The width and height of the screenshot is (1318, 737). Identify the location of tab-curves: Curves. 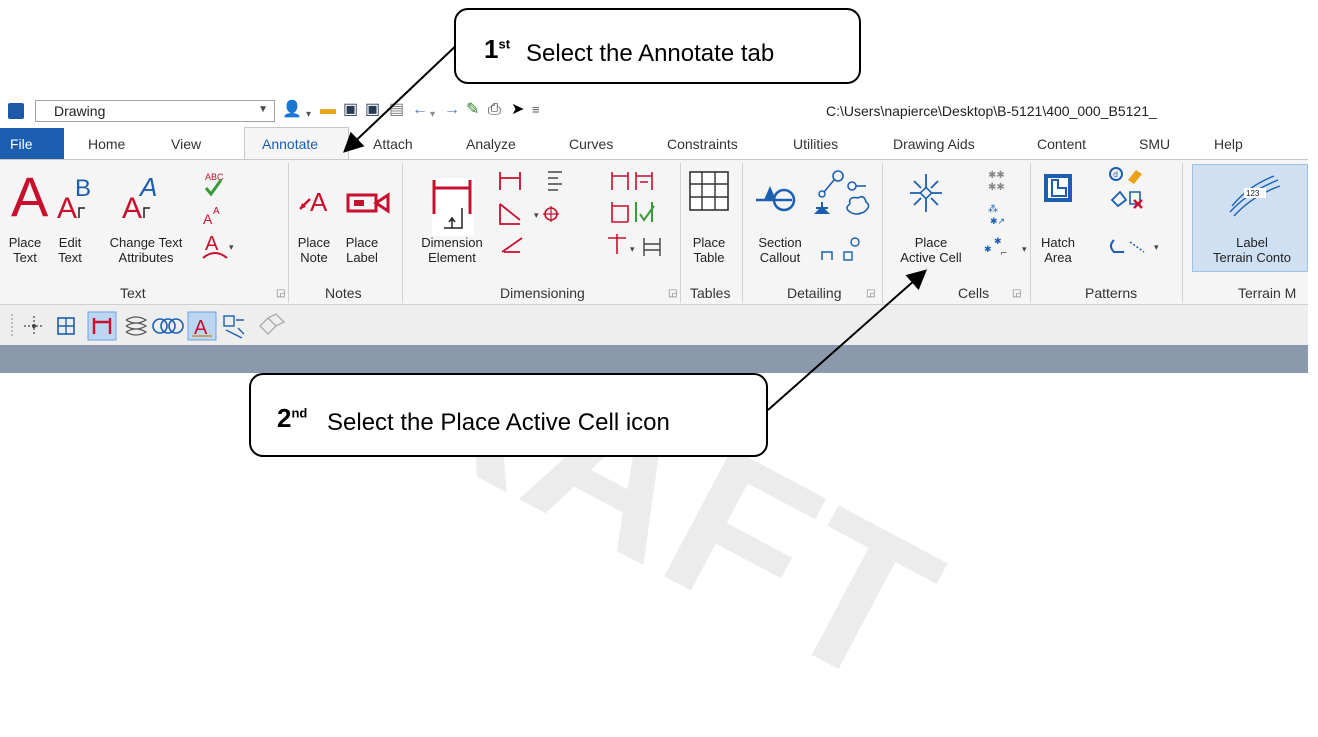
(591, 144).